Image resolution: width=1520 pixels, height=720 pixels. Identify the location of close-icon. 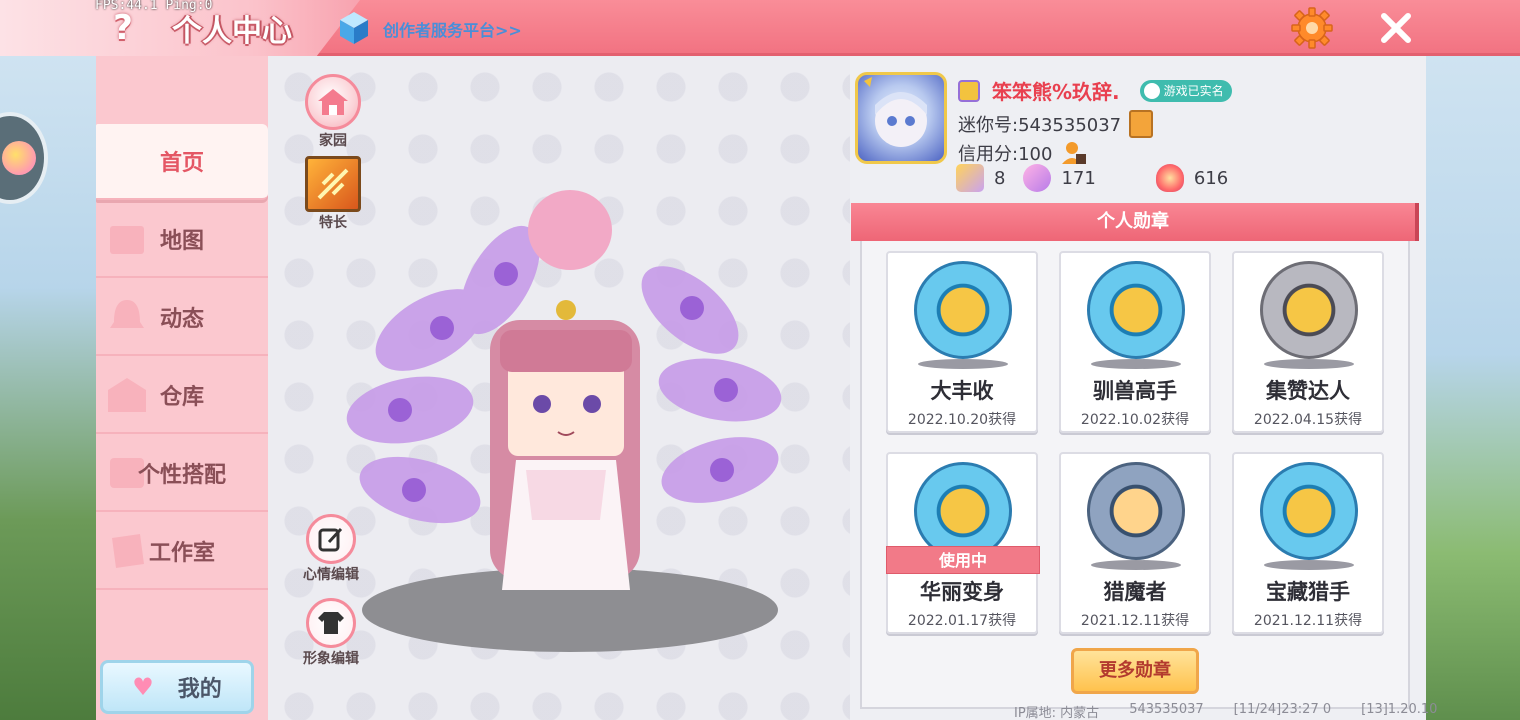
(1396, 28).